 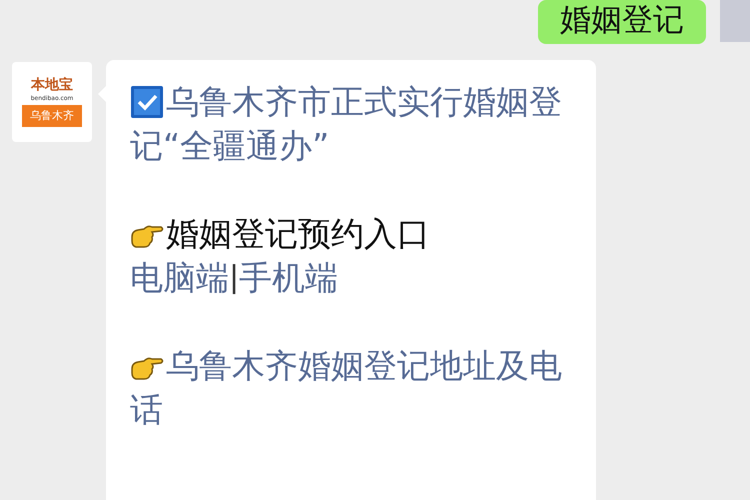 What do you see at coordinates (52, 85) in the screenshot?
I see `logo-text: 本地宝` at bounding box center [52, 85].